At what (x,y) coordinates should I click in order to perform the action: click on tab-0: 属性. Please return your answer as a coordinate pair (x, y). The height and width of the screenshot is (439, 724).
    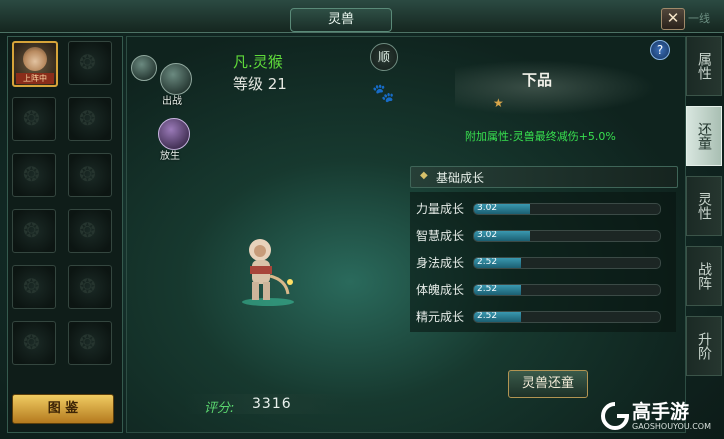
    Looking at the image, I should click on (704, 66).